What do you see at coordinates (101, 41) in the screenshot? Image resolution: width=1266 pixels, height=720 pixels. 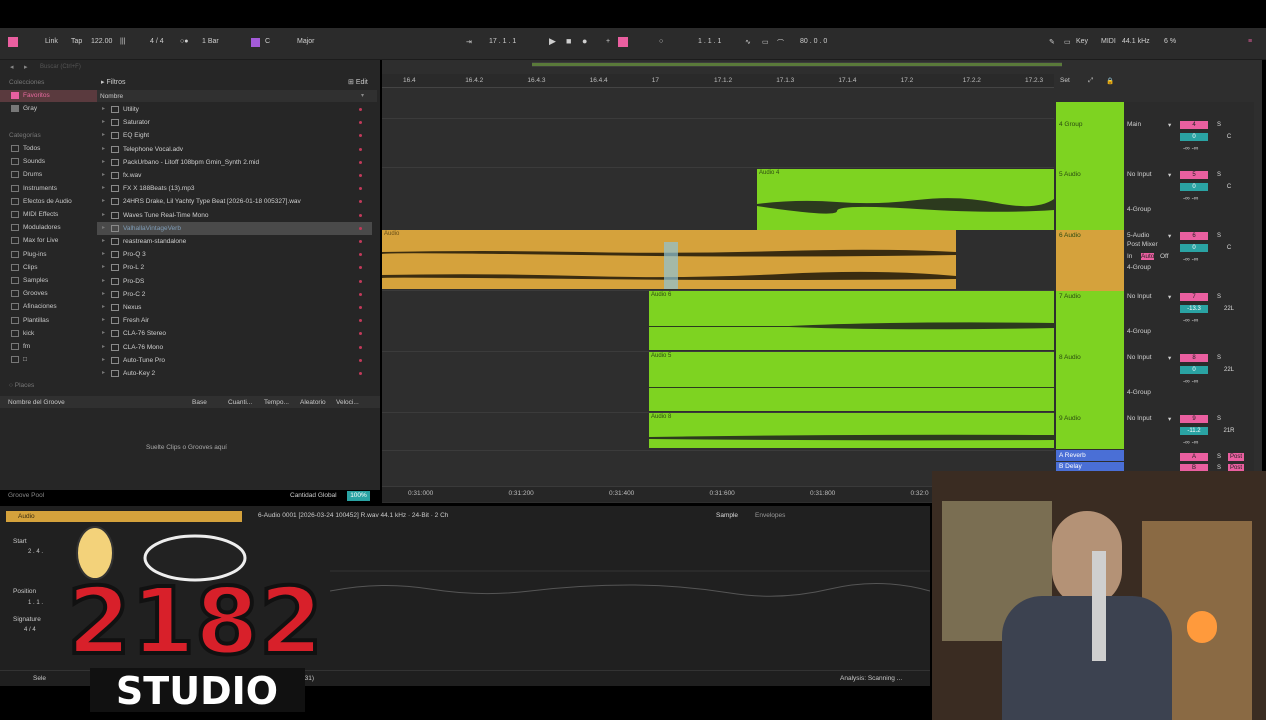 I see `tempo-field: 122.00` at bounding box center [101, 41].